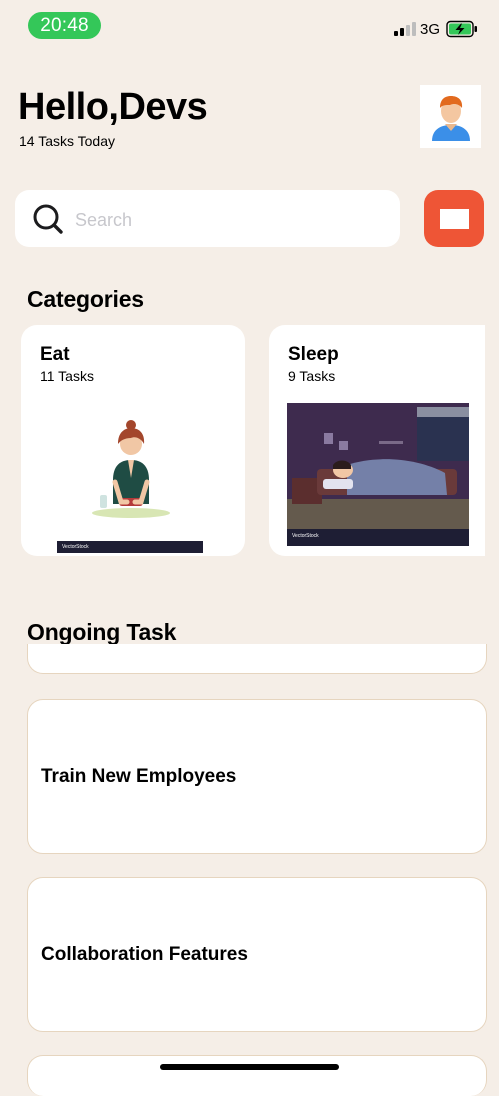  I want to click on category-task-count: 11 Tasks, so click(67, 376).